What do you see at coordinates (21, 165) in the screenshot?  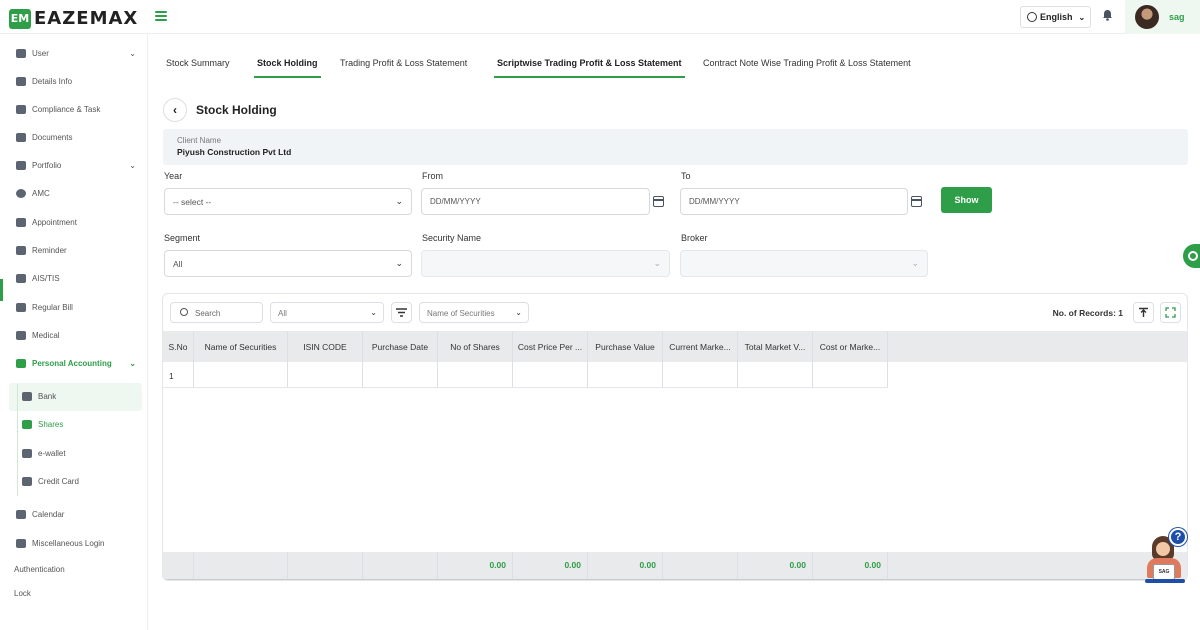 I see `person-icon` at bounding box center [21, 165].